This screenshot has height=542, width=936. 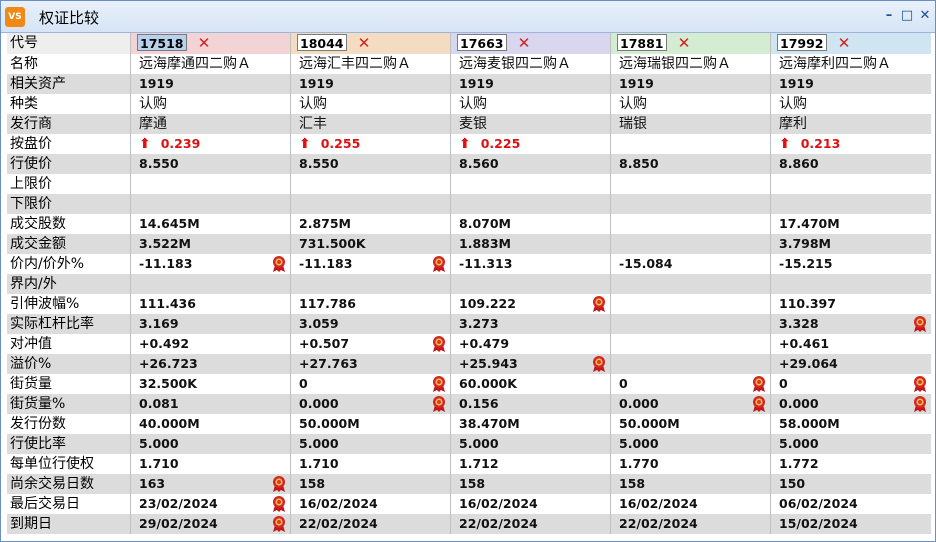 I want to click on row-label: 行使价, so click(x=69, y=164).